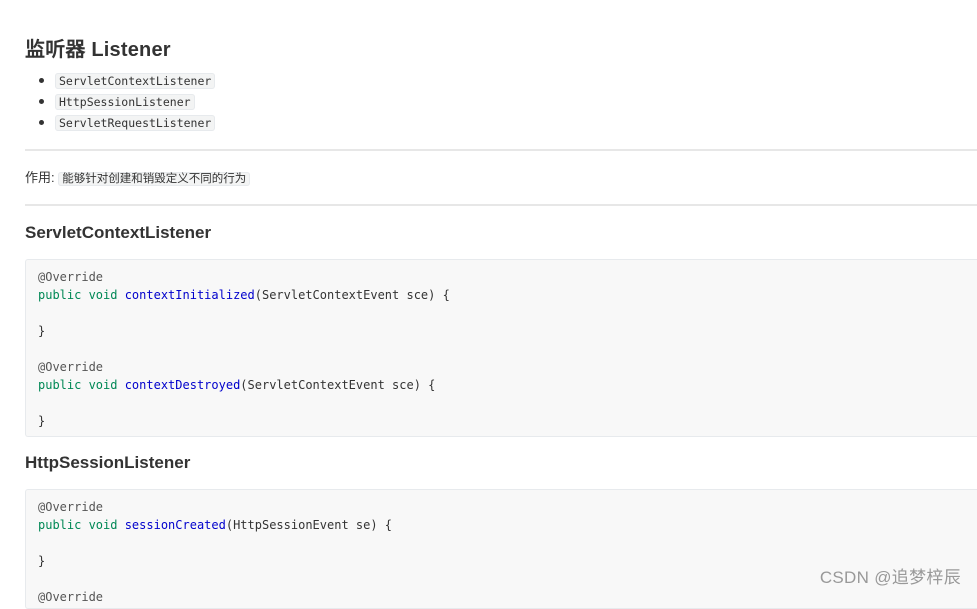 The image size is (977, 609). I want to click on purpose-label: 作用:, so click(40, 177).